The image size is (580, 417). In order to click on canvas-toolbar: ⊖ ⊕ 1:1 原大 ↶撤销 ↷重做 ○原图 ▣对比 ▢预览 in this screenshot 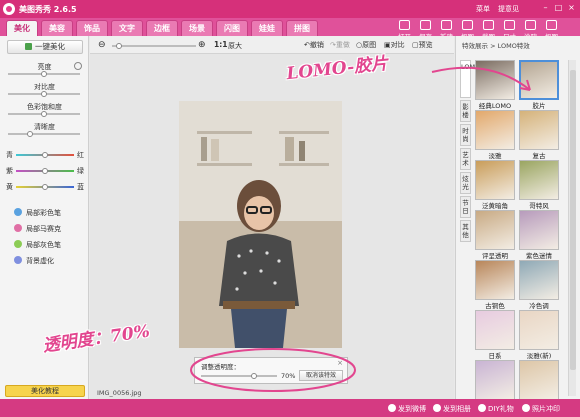, I will do `click(272, 45)`.